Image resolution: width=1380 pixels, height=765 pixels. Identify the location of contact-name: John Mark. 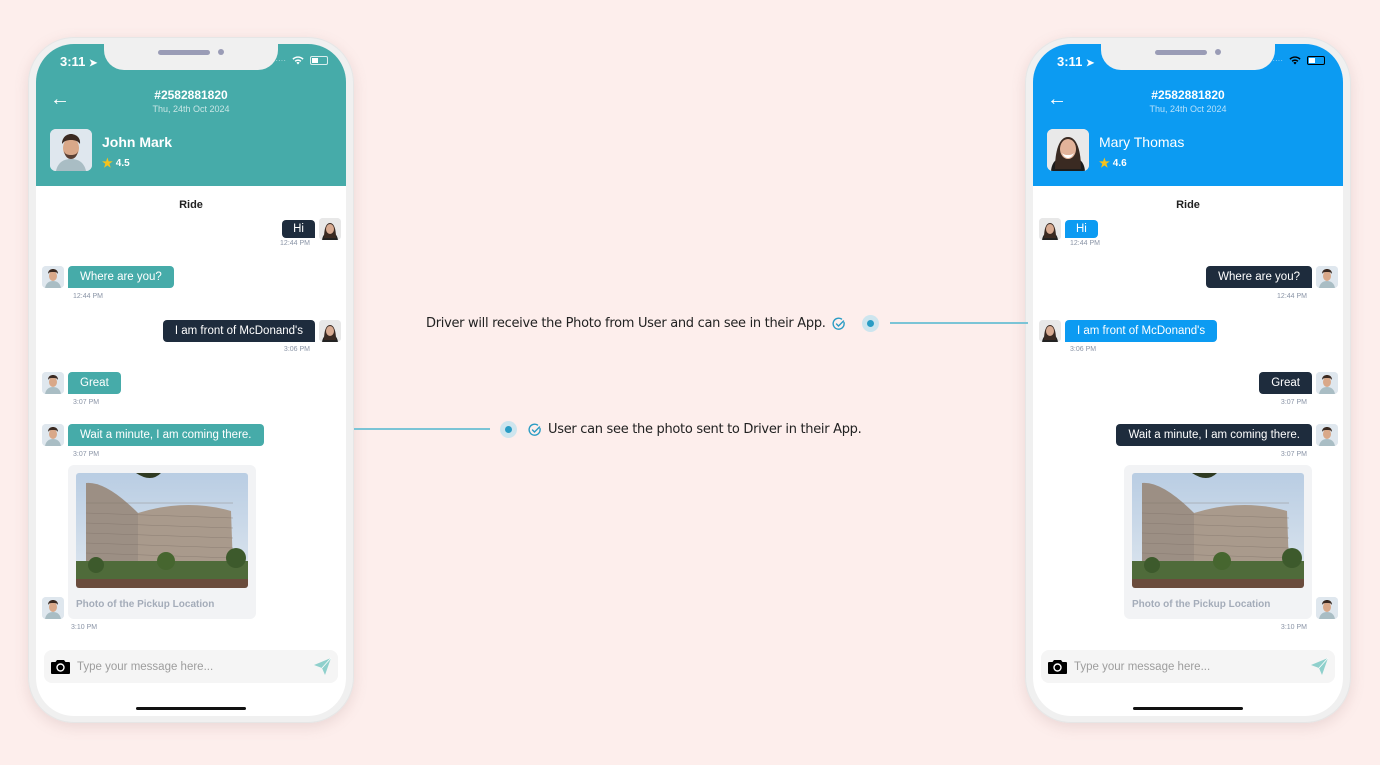
(137, 142).